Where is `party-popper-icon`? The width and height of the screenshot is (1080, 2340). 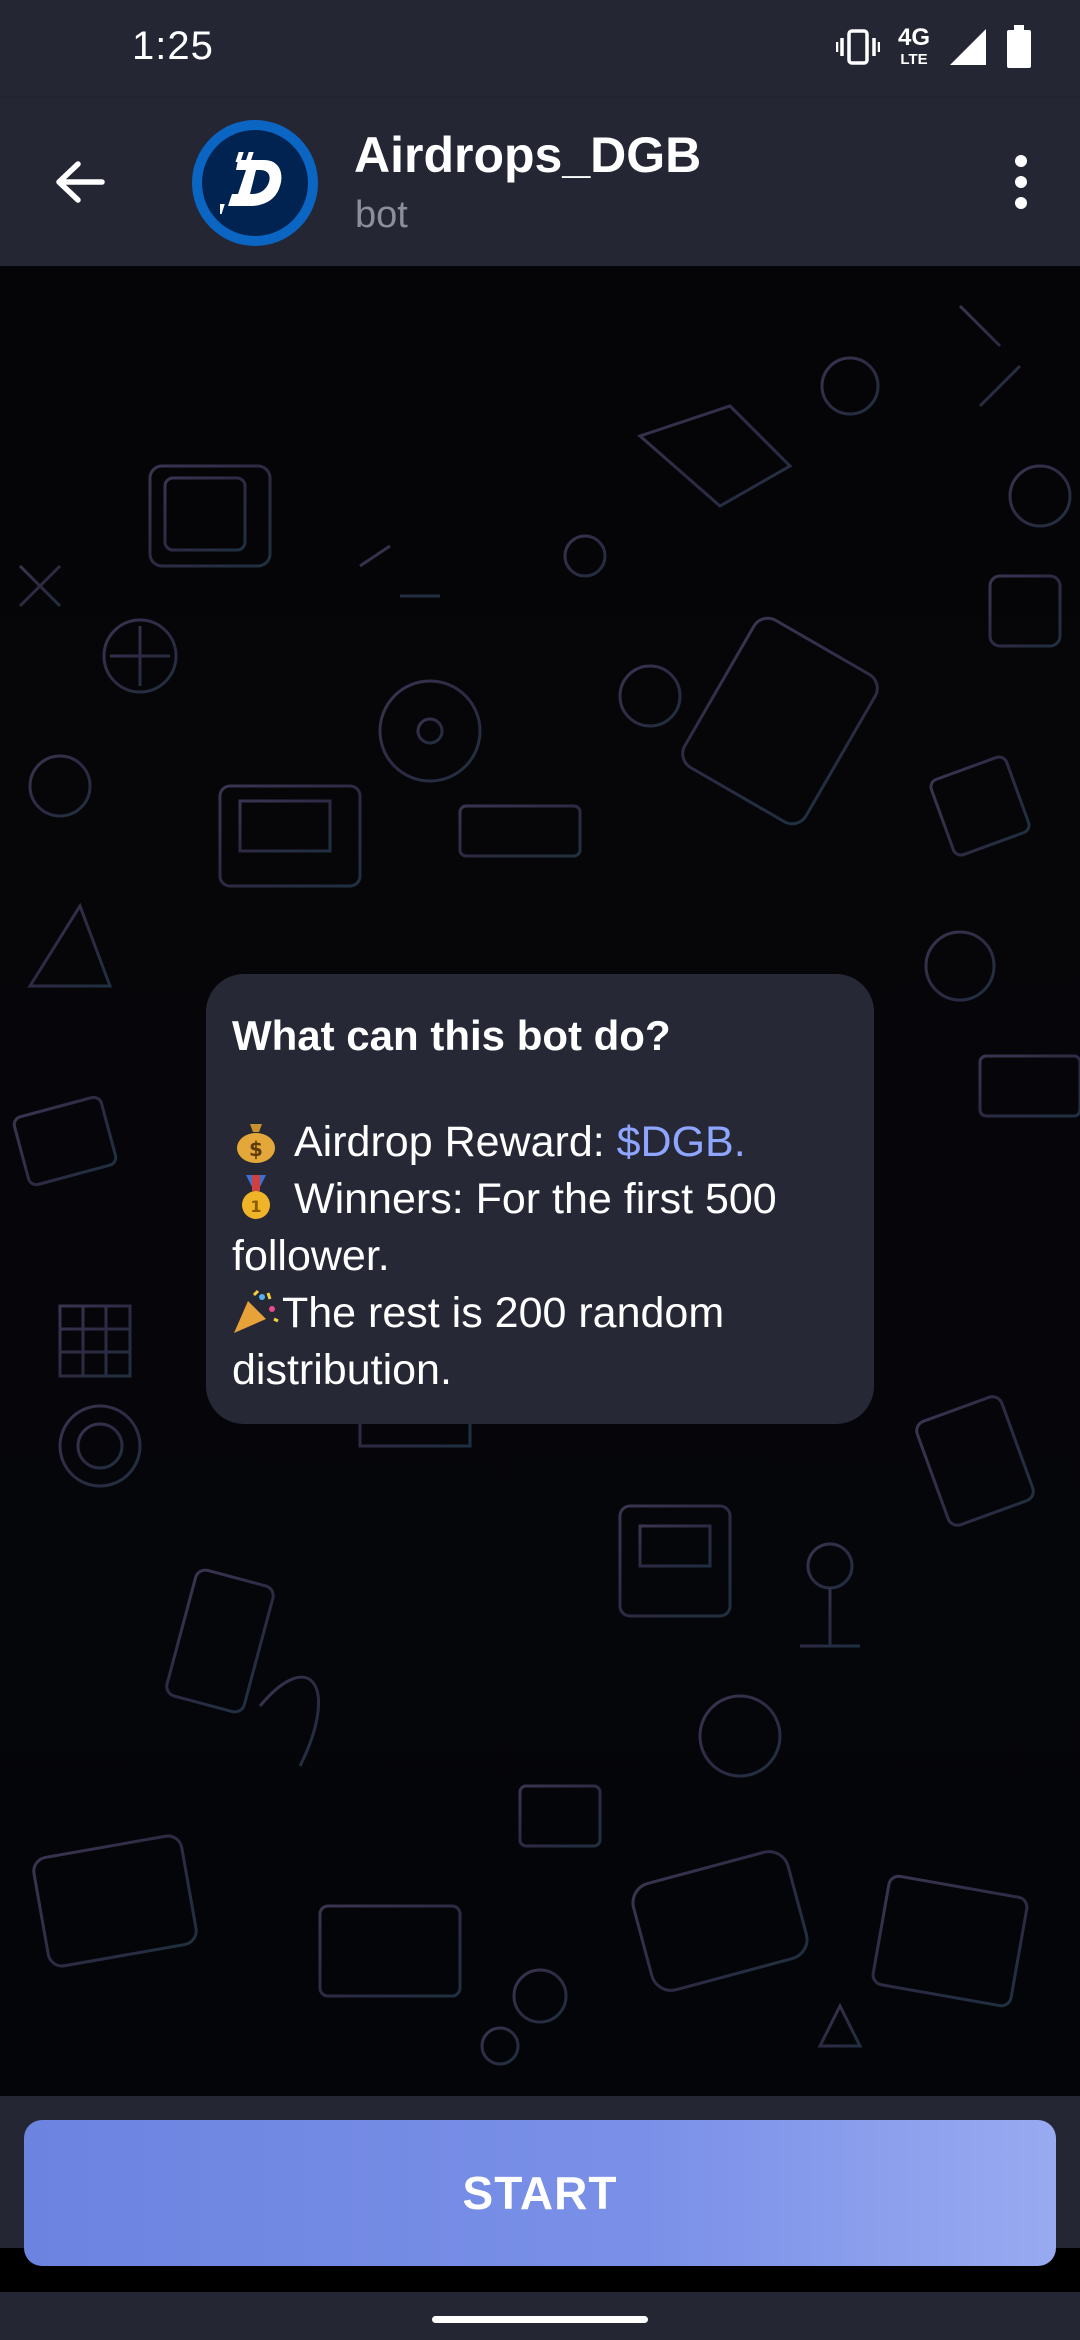
party-popper-icon is located at coordinates (256, 1311).